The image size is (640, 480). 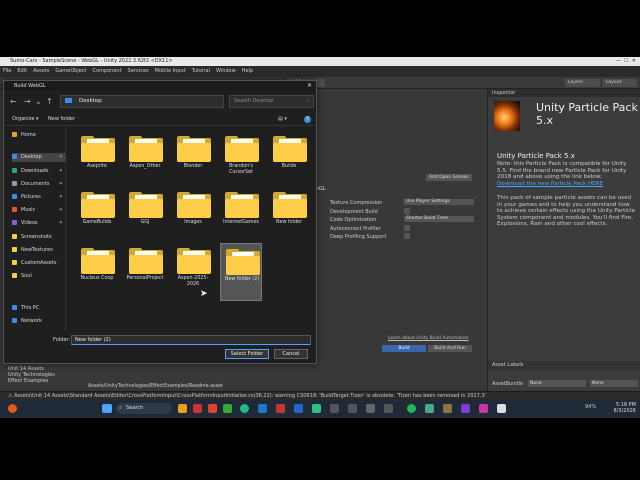 I want to click on desktop-icon, so click(x=68, y=100).